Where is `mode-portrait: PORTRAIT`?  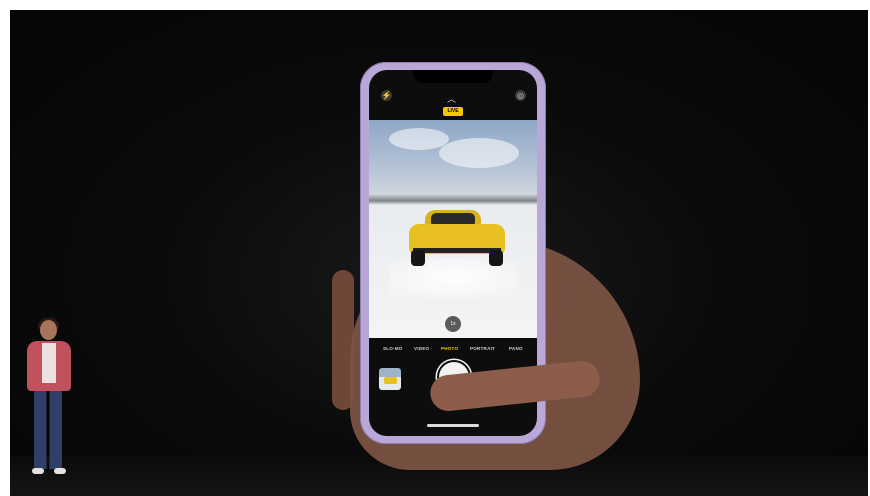 mode-portrait: PORTRAIT is located at coordinates (482, 348).